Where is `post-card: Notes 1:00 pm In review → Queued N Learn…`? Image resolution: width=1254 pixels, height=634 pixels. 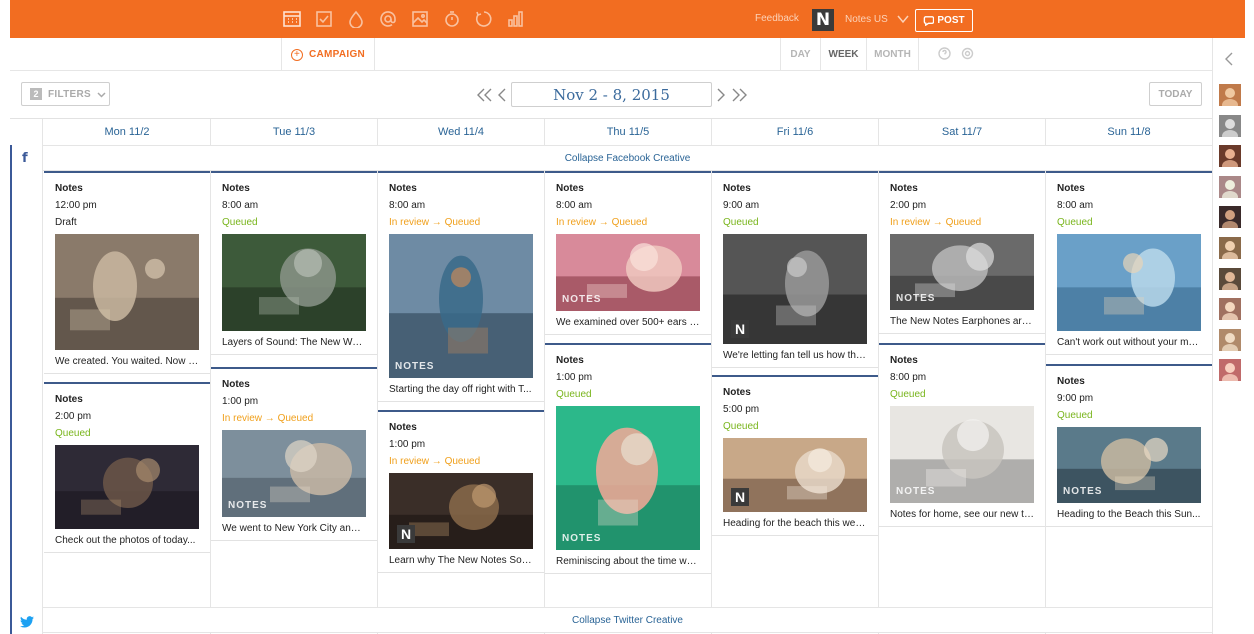
post-card: Notes 1:00 pm In review → Queued N Learn… is located at coordinates (461, 491).